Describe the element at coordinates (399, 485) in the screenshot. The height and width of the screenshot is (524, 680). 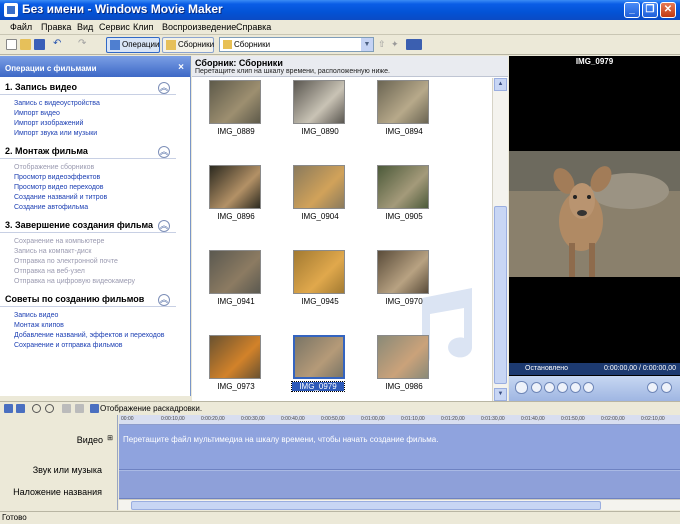
I see `audio-track` at that location.